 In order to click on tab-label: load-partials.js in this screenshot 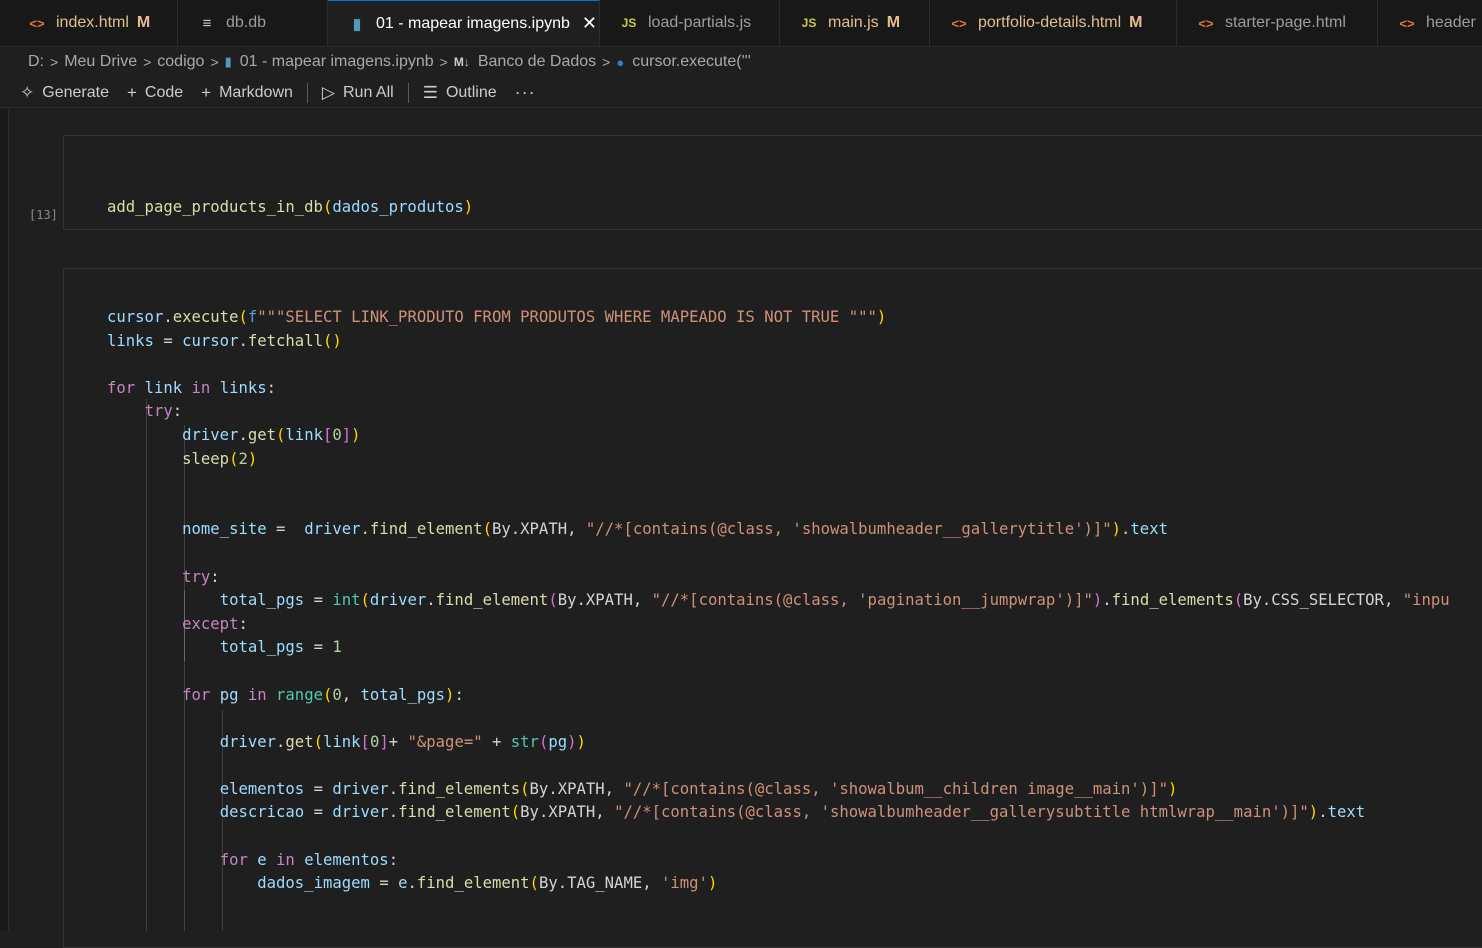, I will do `click(700, 22)`.